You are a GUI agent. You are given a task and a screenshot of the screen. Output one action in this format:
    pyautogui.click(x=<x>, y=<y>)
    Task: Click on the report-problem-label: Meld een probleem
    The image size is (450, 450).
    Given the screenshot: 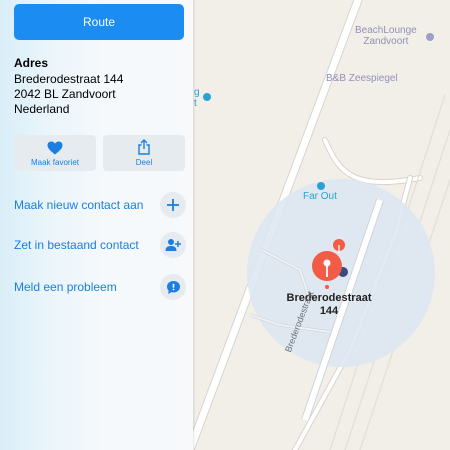 What is the action you would take?
    pyautogui.click(x=65, y=287)
    